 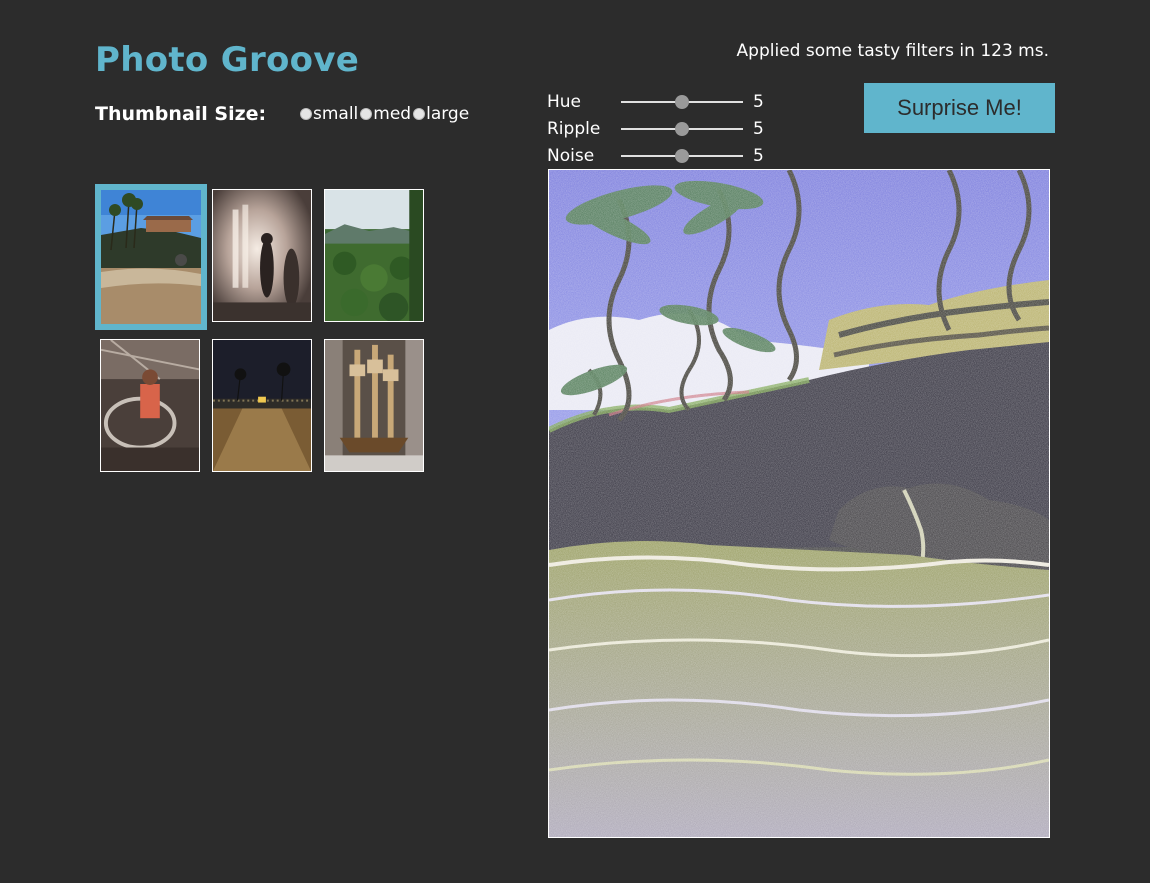 I want to click on filter-noise: Noise 5, so click(x=662, y=155).